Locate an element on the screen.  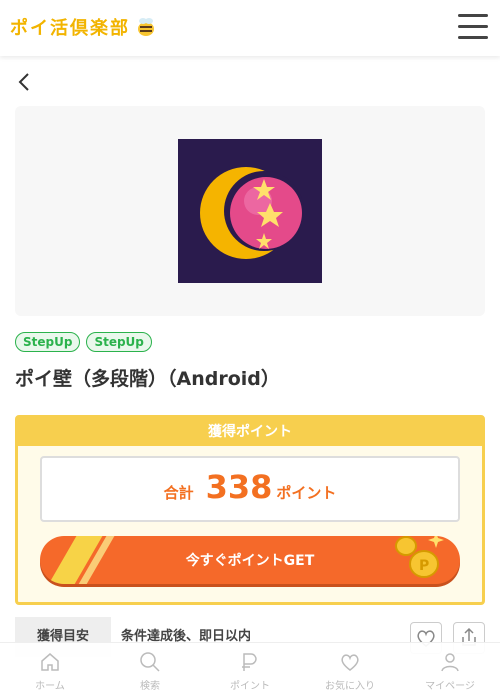
logo-text: ポイ活倶楽部 is located at coordinates (70, 28).